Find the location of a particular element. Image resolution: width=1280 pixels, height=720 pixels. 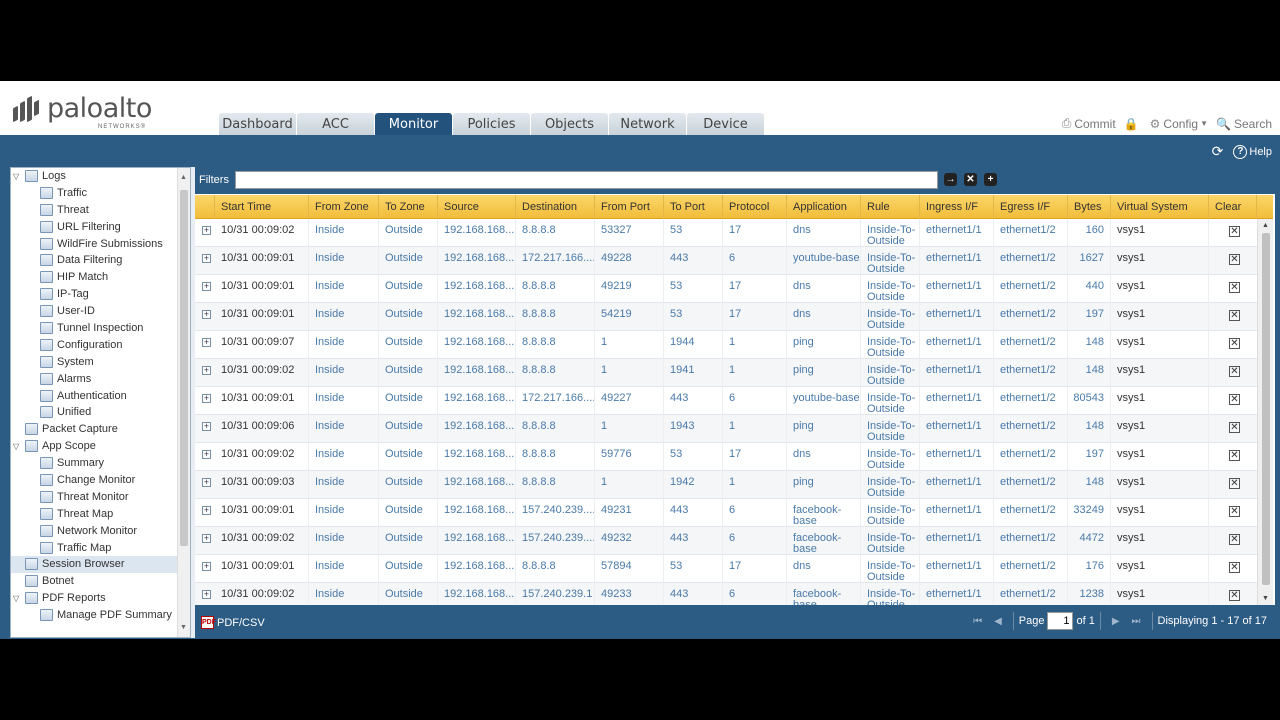

cell-application: youtube-base is located at coordinates (824, 401).